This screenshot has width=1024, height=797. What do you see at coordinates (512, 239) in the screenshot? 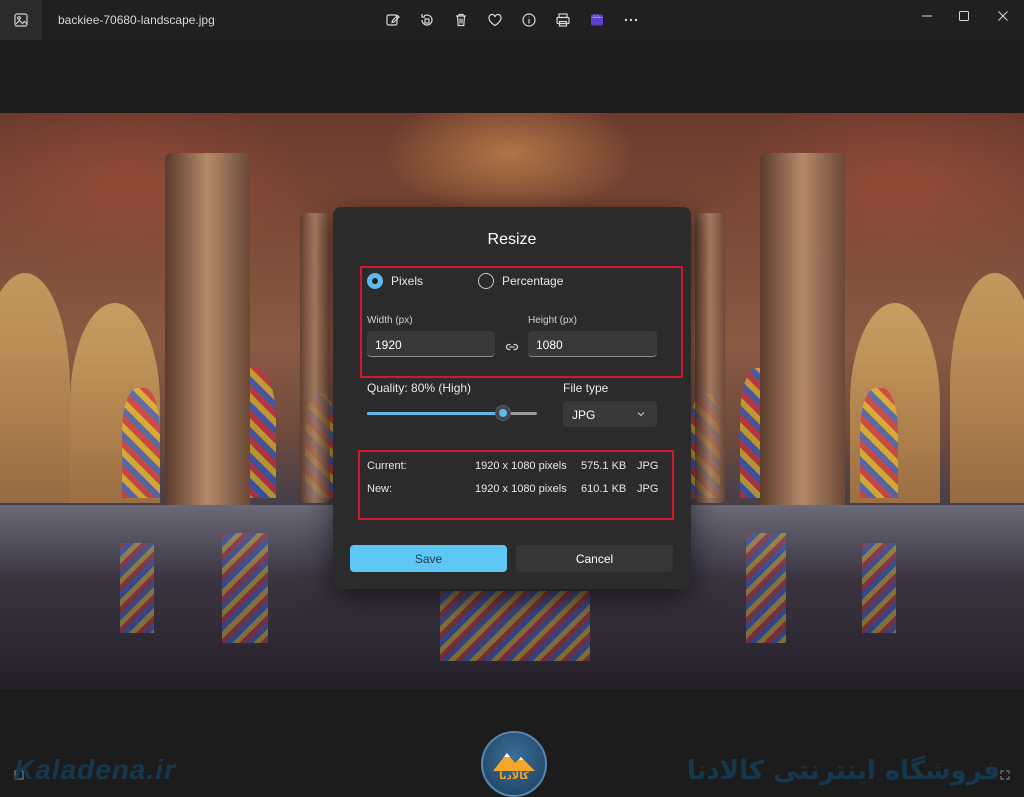
I see `dialog-title: Resize` at bounding box center [512, 239].